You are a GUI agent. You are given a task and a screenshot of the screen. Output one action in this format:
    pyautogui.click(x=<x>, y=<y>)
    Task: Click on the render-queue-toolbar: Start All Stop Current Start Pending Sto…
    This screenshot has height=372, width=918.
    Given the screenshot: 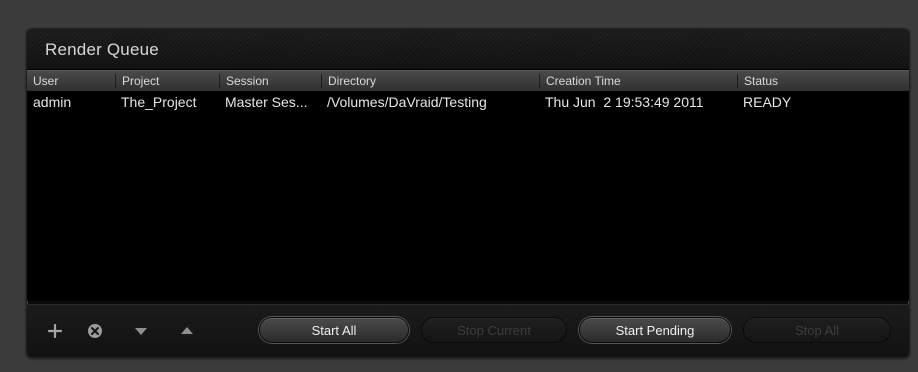 What is the action you would take?
    pyautogui.click(x=468, y=330)
    